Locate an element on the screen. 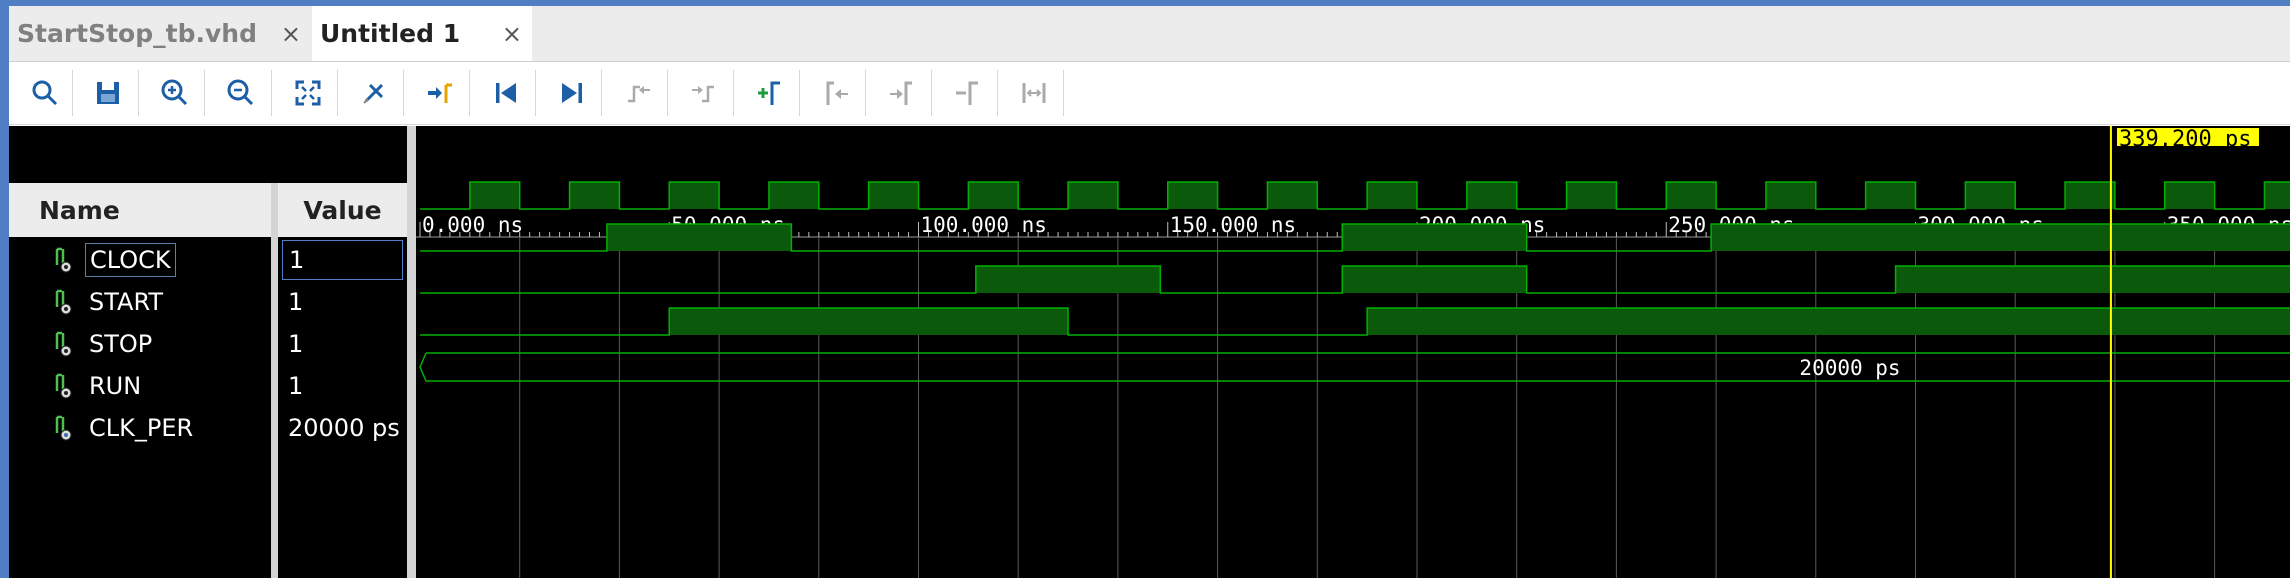 The width and height of the screenshot is (2290, 578). go-to-end-icon is located at coordinates (572, 93).